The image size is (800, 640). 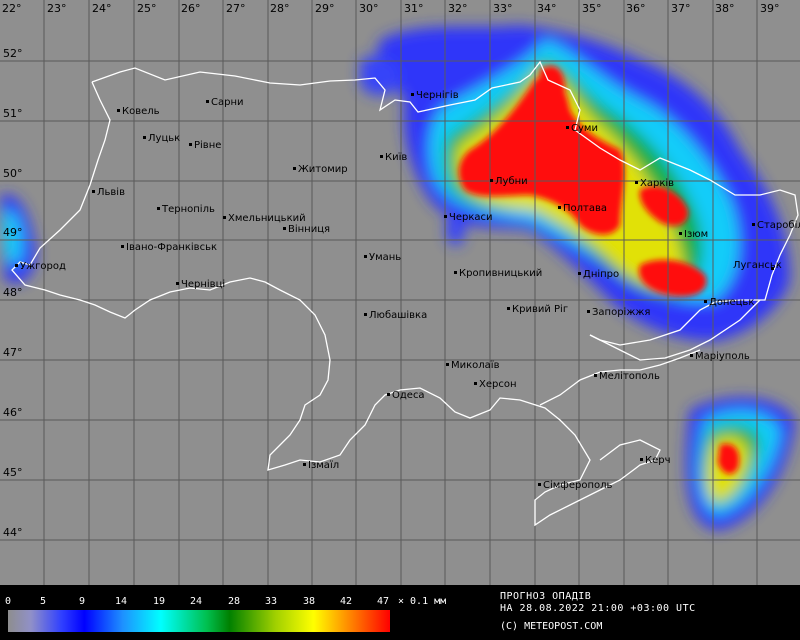 I want to click on city-label: Луцьк, so click(x=164, y=138).